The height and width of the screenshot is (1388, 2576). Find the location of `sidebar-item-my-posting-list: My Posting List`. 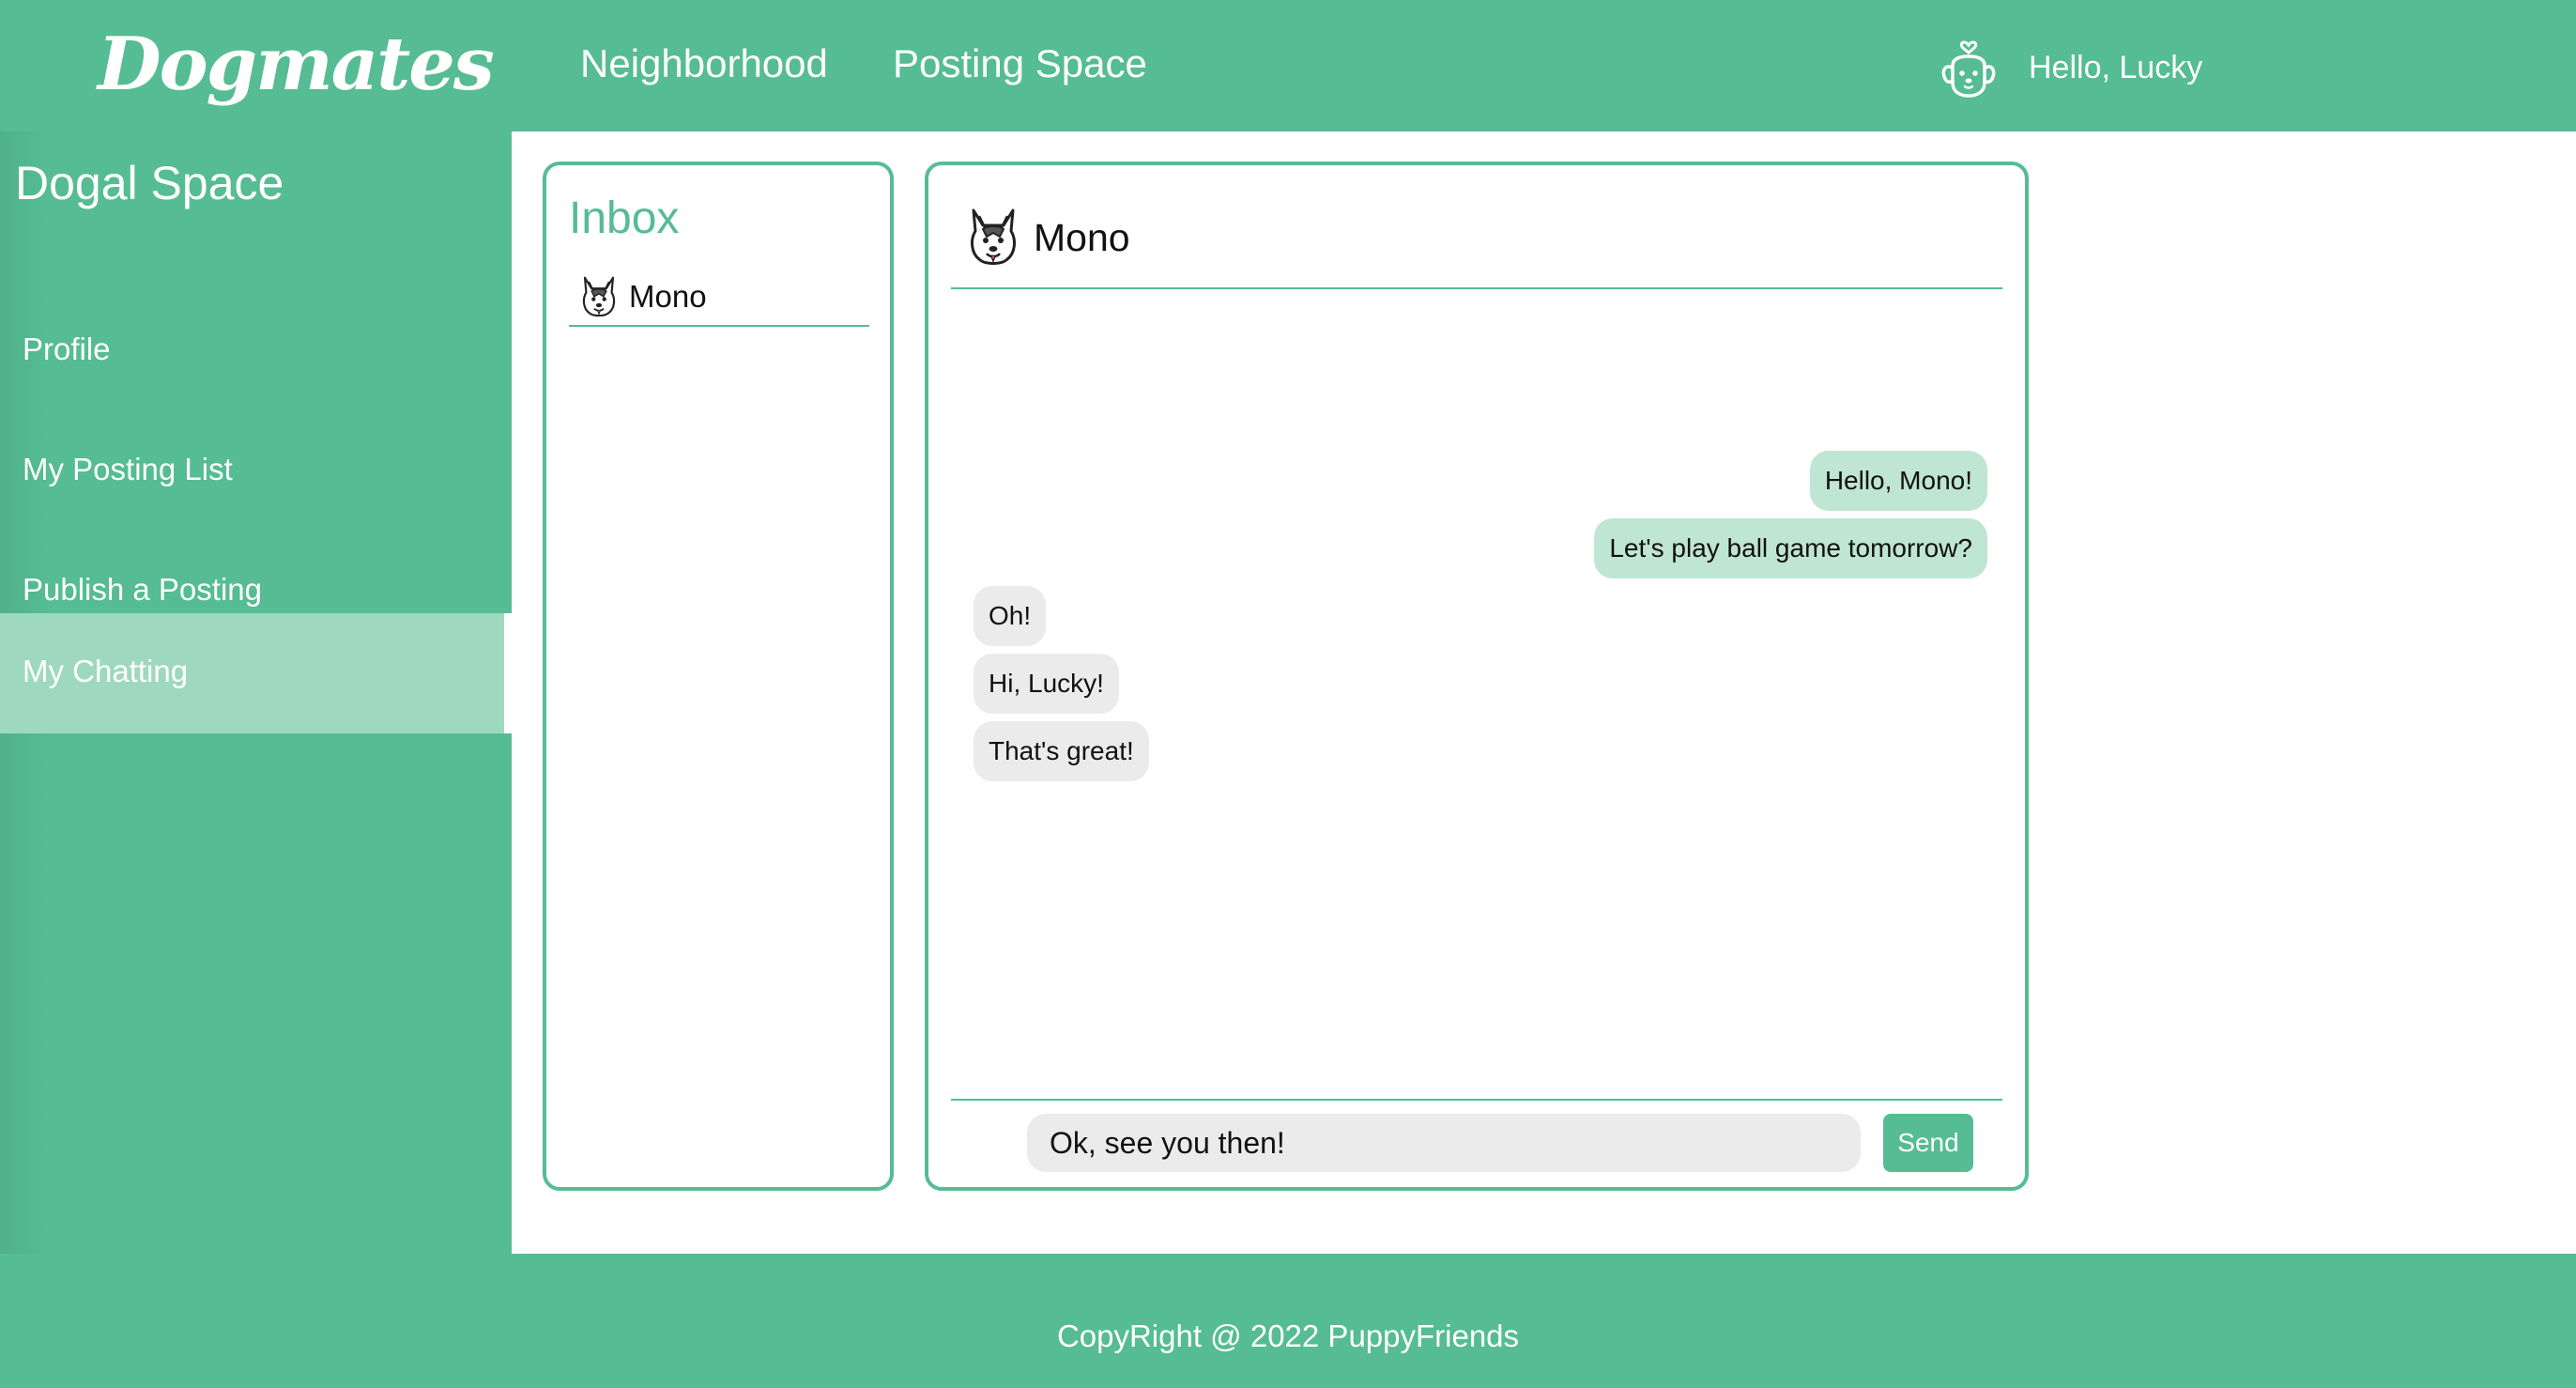

sidebar-item-my-posting-list: My Posting List is located at coordinates (256, 471).